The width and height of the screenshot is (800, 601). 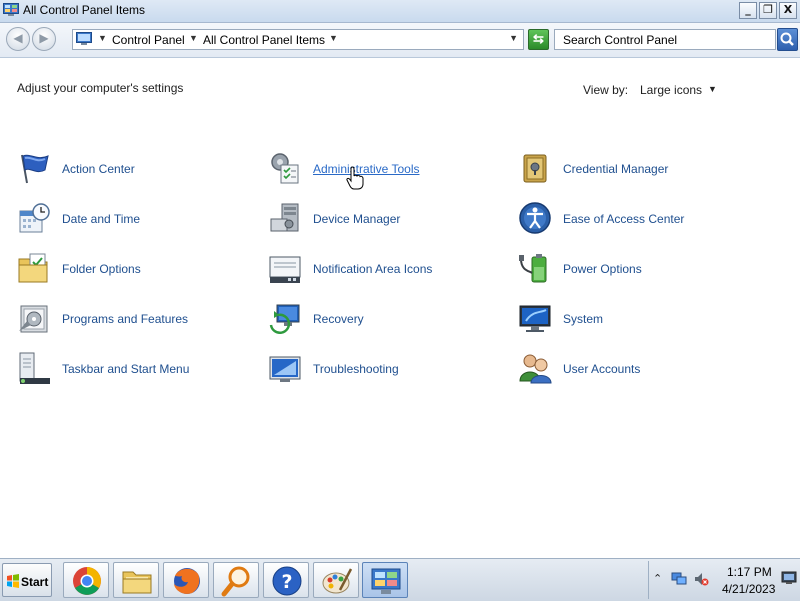 What do you see at coordinates (679, 579) in the screenshot?
I see `network-icon` at bounding box center [679, 579].